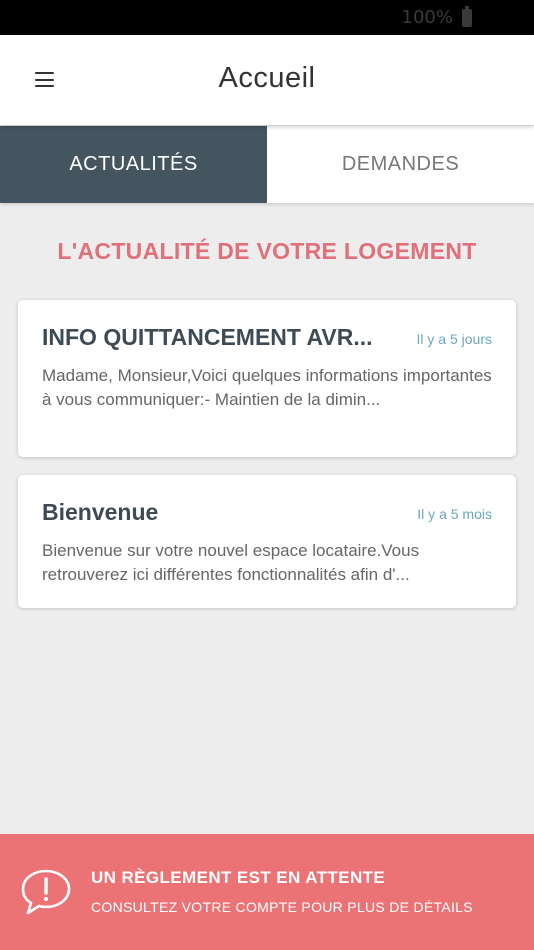  Describe the element at coordinates (454, 514) in the screenshot. I see `news-card-time: Il y a 5 mois` at that location.